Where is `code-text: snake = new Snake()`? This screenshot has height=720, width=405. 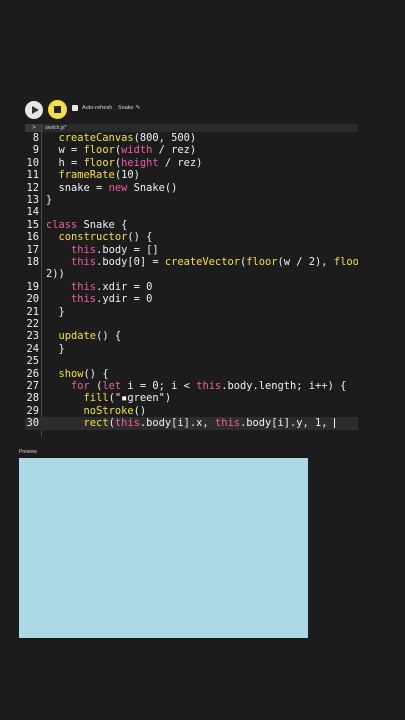
code-text: snake = new Snake() is located at coordinates (112, 187).